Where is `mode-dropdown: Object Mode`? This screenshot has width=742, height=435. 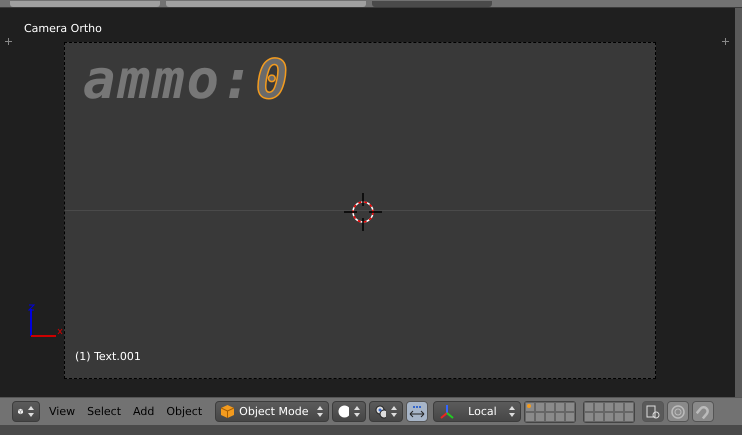 mode-dropdown: Object Mode is located at coordinates (272, 411).